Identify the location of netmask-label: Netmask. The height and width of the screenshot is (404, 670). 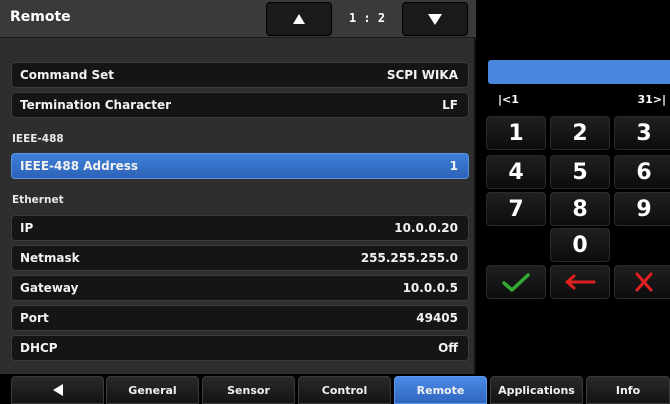
(50, 258).